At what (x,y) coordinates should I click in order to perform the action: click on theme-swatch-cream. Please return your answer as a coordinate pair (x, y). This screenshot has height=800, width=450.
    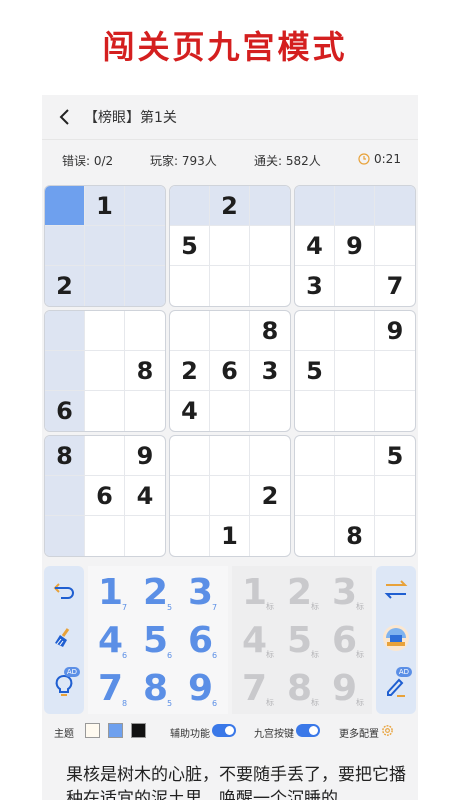
    Looking at the image, I should click on (92, 730).